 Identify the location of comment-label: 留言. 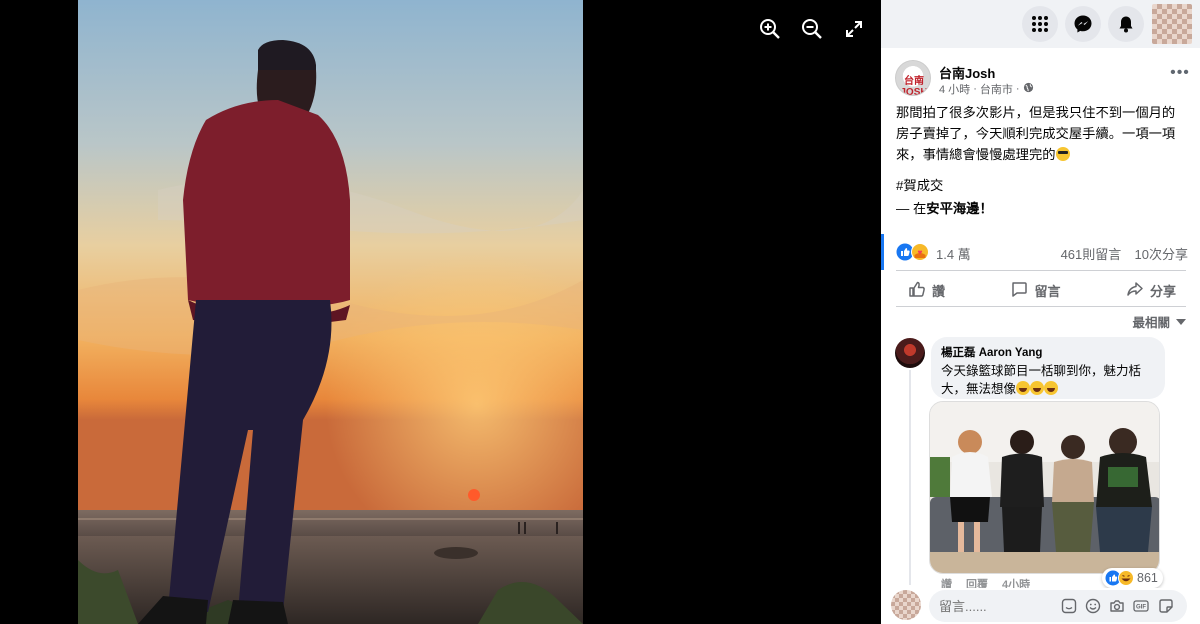
(1047, 291).